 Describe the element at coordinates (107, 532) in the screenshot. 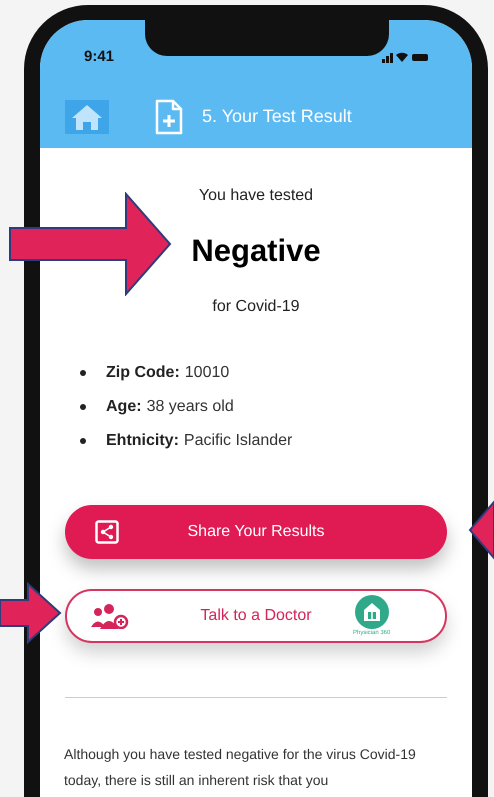

I see `share-icon` at that location.